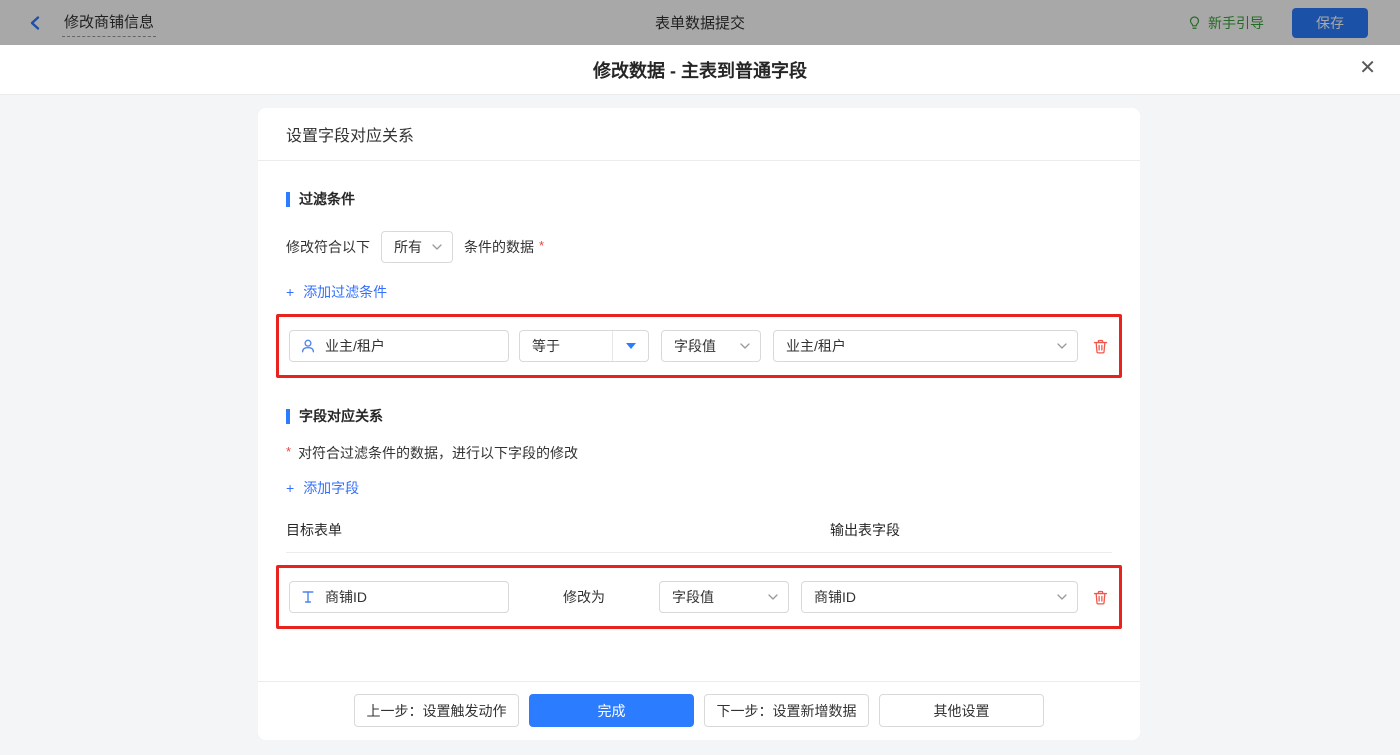 The image size is (1400, 755). Describe the element at coordinates (308, 346) in the screenshot. I see `person-icon` at that location.